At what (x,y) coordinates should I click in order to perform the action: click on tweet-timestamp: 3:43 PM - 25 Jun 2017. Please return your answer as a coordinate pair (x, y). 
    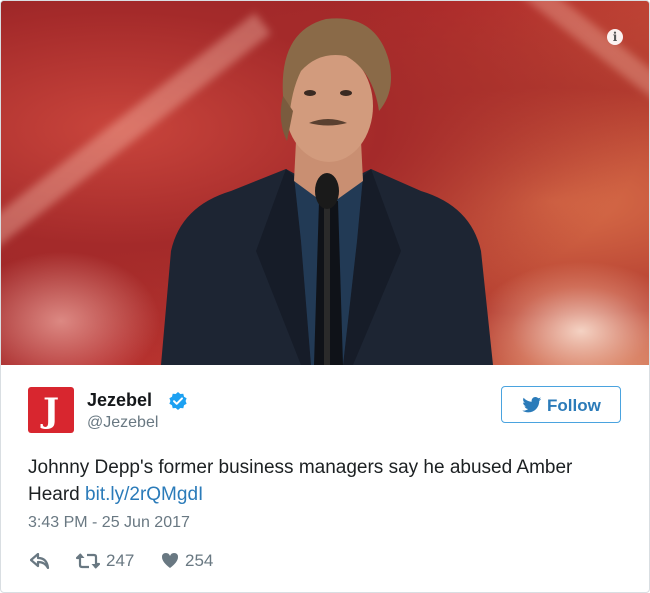
    Looking at the image, I should click on (109, 523).